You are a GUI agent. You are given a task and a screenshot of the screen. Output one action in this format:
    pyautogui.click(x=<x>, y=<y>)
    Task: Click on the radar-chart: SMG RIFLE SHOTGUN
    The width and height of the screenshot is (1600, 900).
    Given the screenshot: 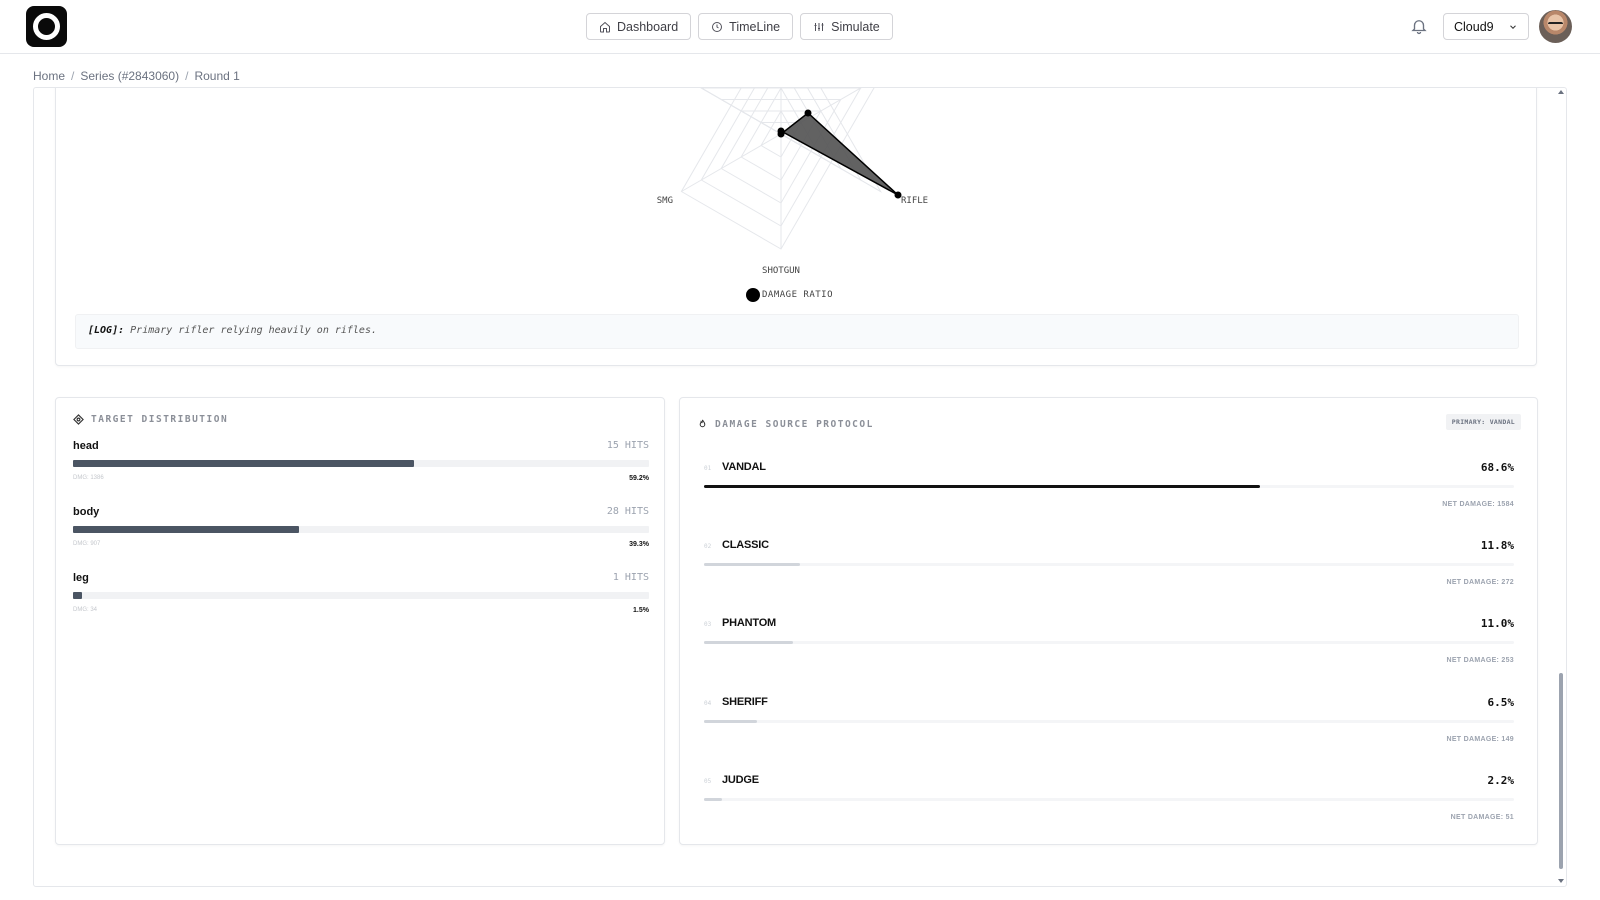 What is the action you would take?
    pyautogui.click(x=792, y=182)
    